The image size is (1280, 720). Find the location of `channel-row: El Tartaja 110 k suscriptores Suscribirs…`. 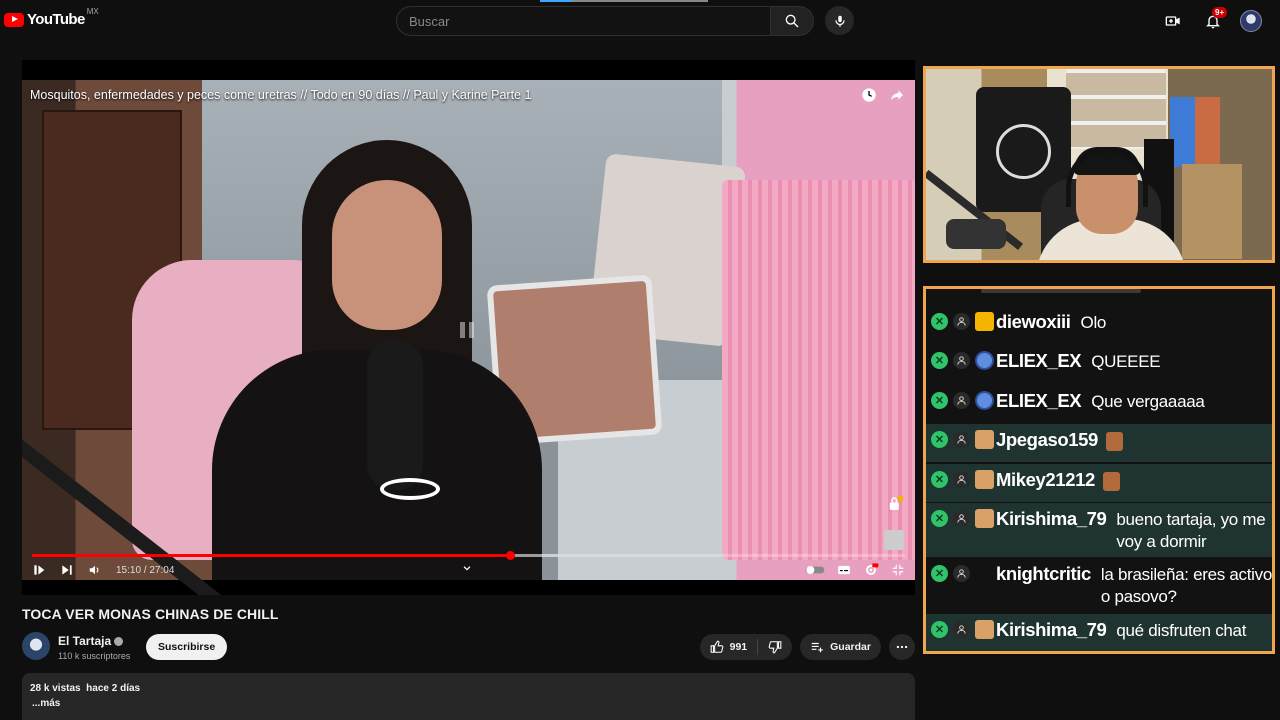

channel-row: El Tartaja 110 k suscriptores Suscribirs… is located at coordinates (468, 648).